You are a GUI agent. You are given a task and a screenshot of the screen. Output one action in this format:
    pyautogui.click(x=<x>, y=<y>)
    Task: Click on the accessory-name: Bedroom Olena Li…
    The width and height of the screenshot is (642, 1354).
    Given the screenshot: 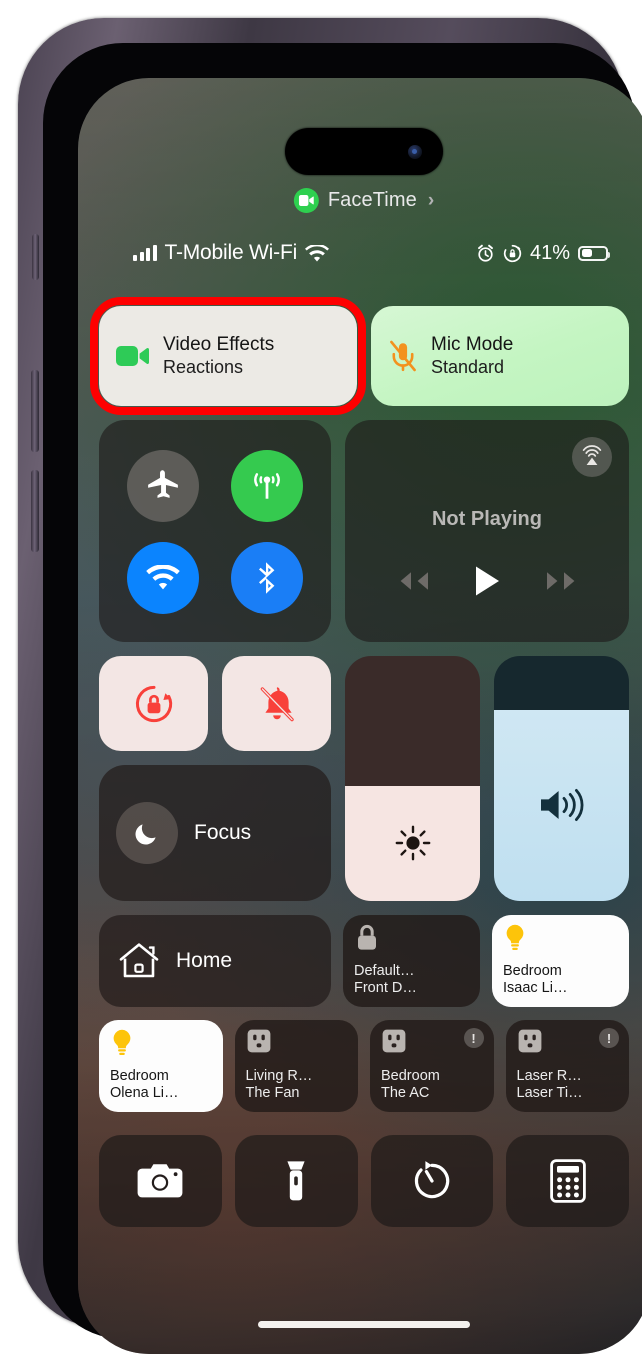 What is the action you would take?
    pyautogui.click(x=161, y=1085)
    